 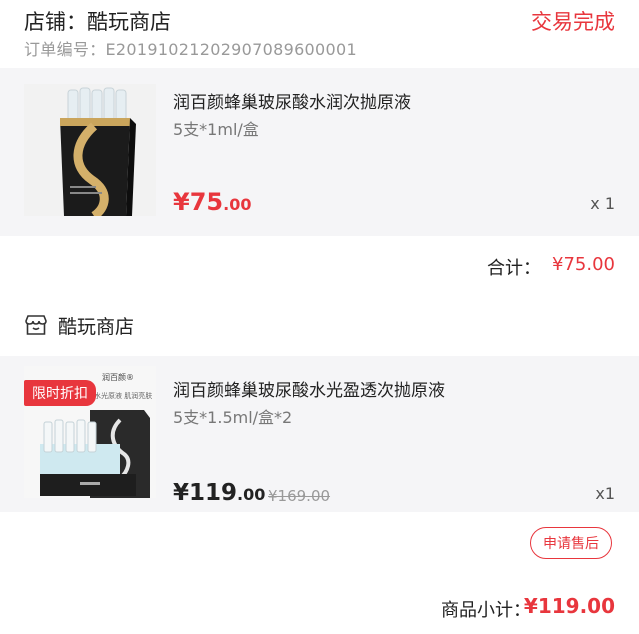 I want to click on store-name-header: 店铺：酷玩商店, so click(x=97, y=21).